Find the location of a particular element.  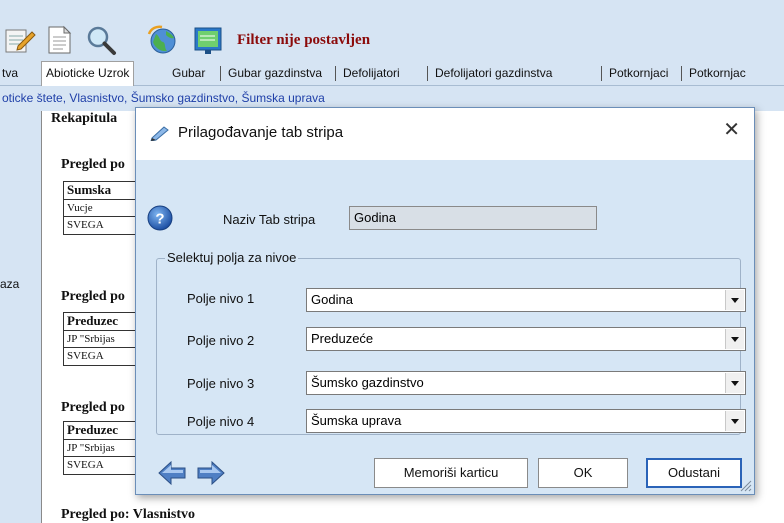

group-title: Selektuj polja za nivoe is located at coordinates (232, 257).